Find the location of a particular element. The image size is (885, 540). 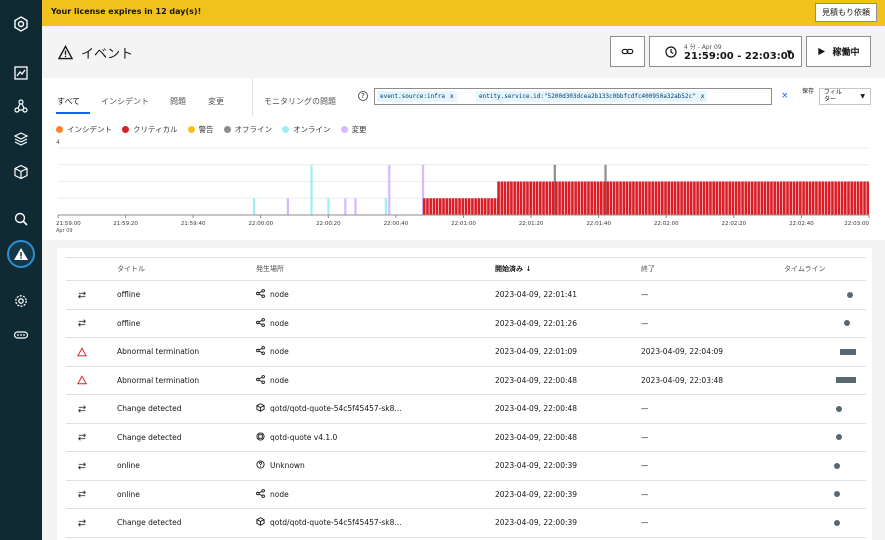

event-location-cell: Unknown is located at coordinates (375, 466).